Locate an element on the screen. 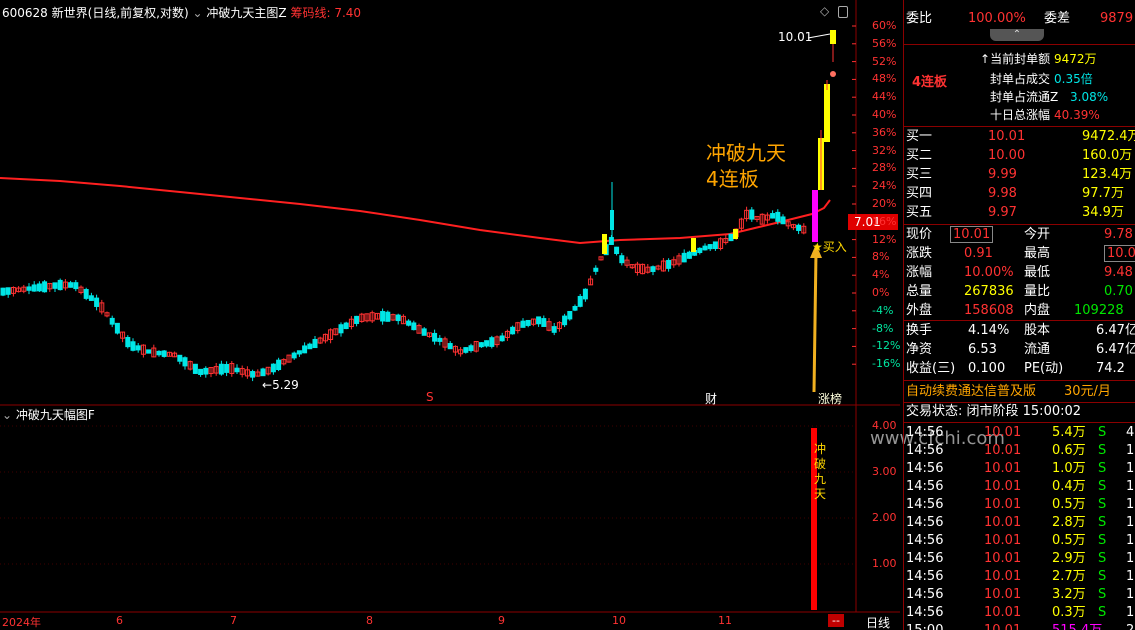  stock-name: 新世界 is located at coordinates (69, 13).